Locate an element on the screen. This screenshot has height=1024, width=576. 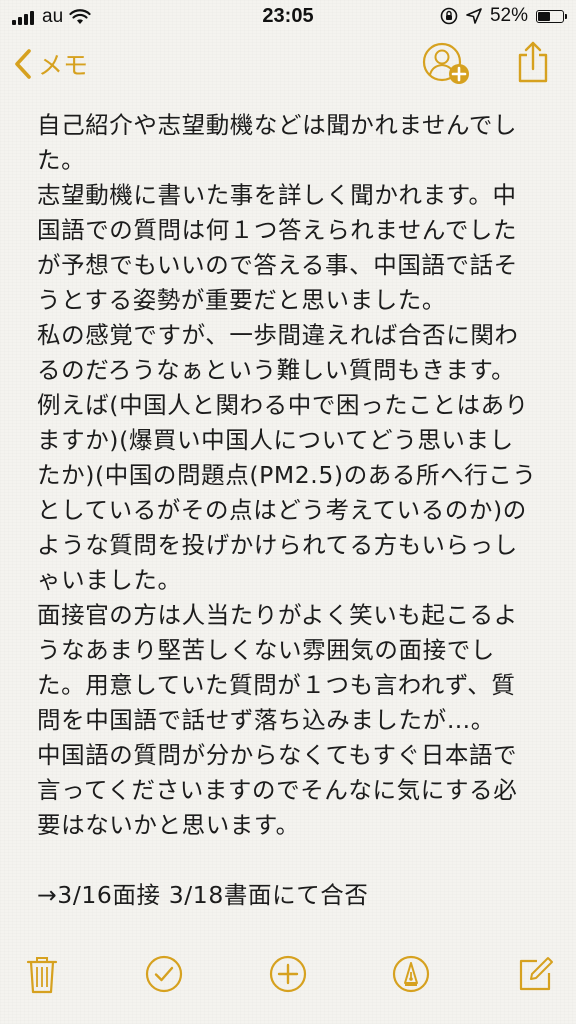
status-bar: au 23:05 52% is located at coordinates (288, 18).